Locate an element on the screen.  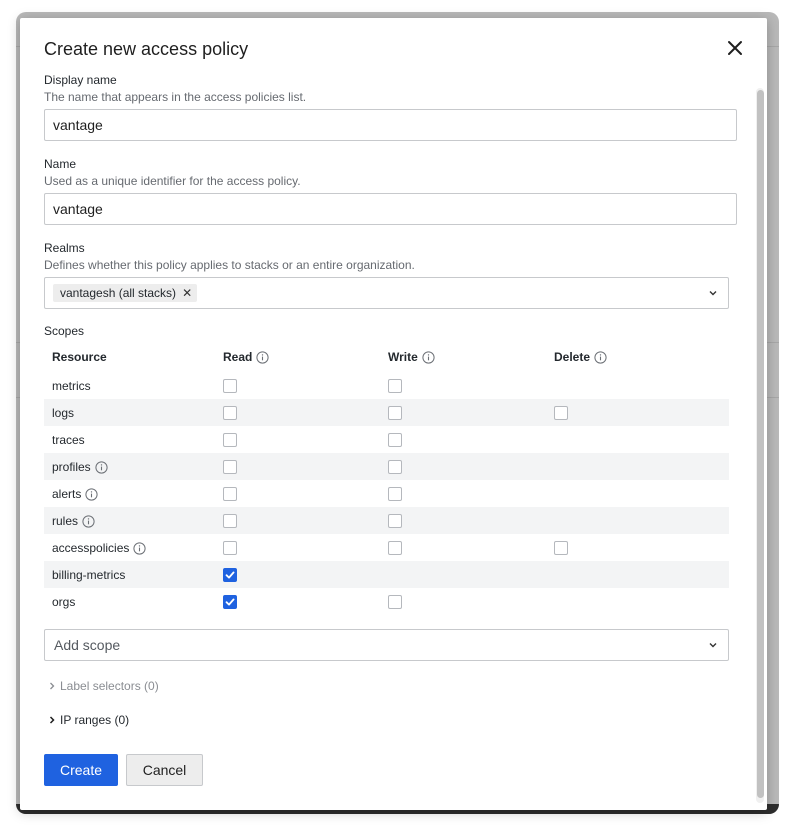
modal-scrollbar is located at coordinates (760, 445).